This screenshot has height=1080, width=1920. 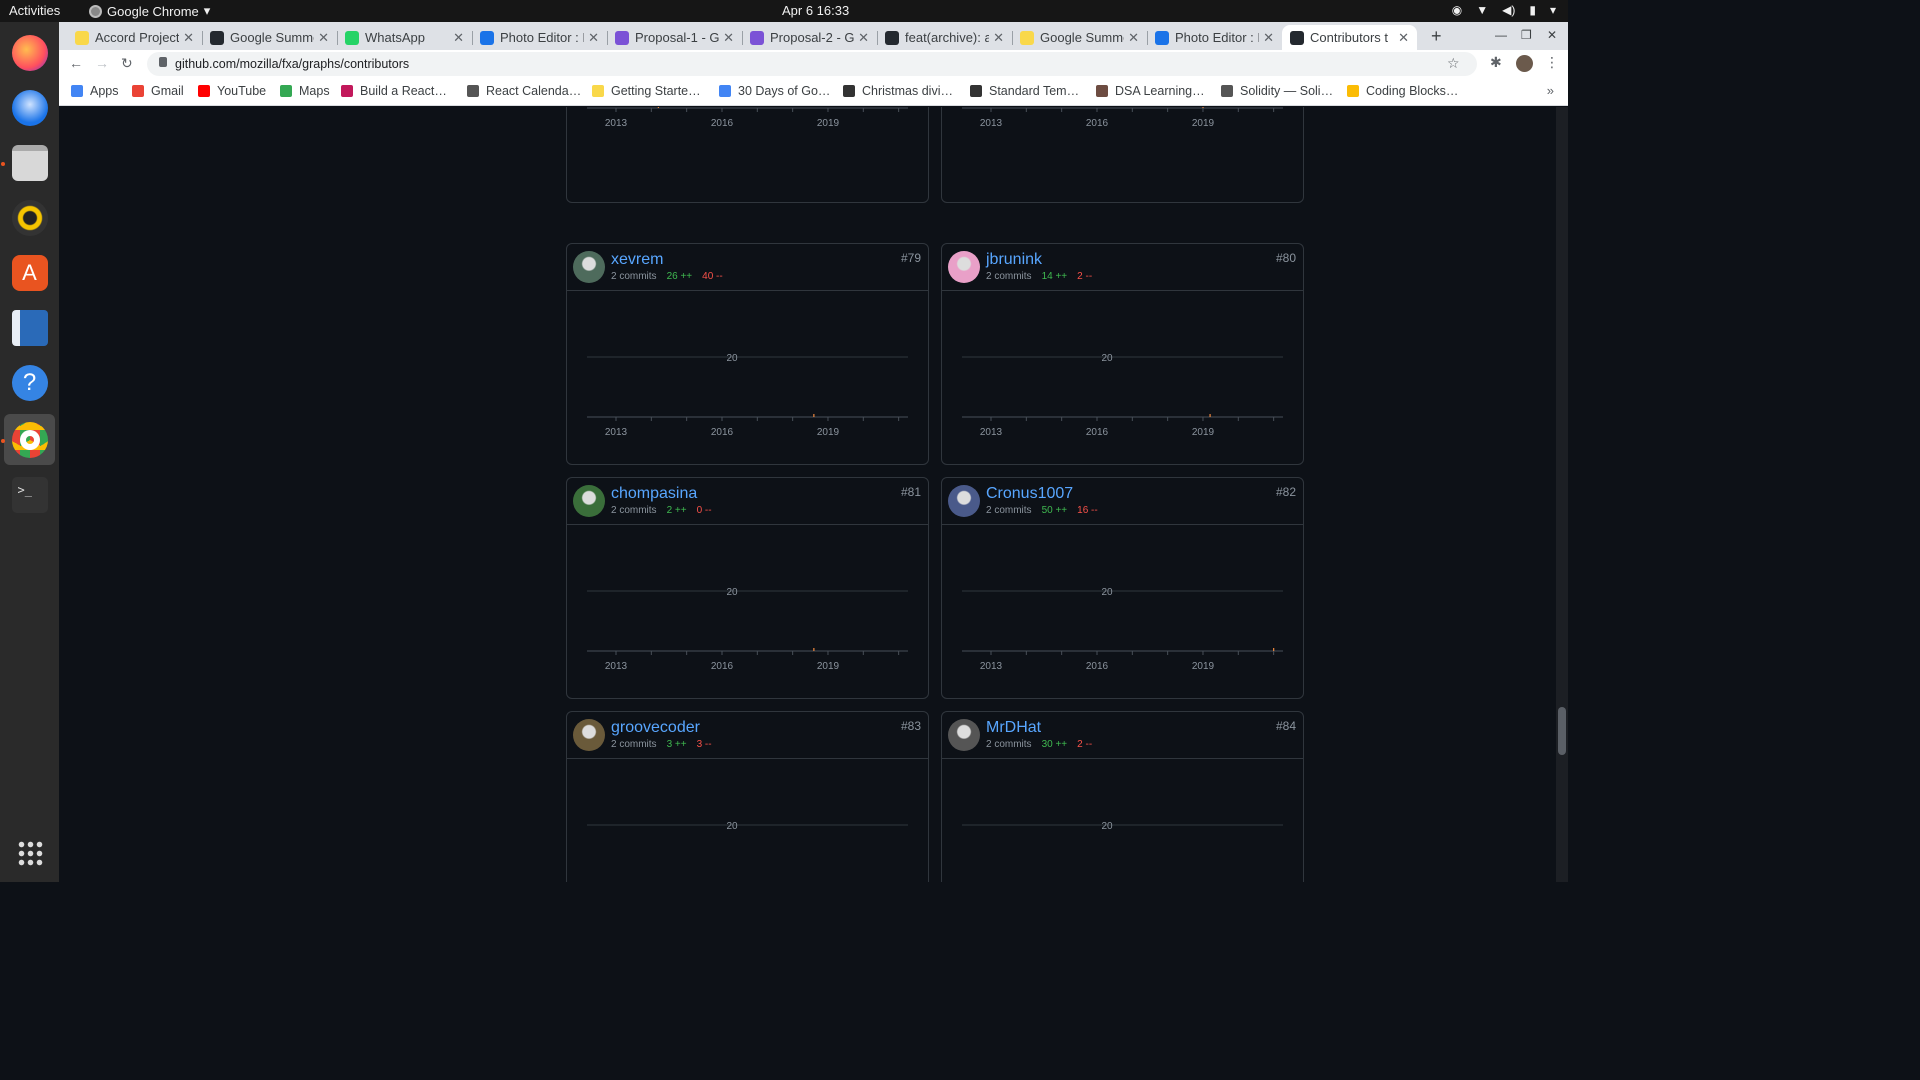 I want to click on tab-9: Contributors t ✕, so click(x=1349, y=37).